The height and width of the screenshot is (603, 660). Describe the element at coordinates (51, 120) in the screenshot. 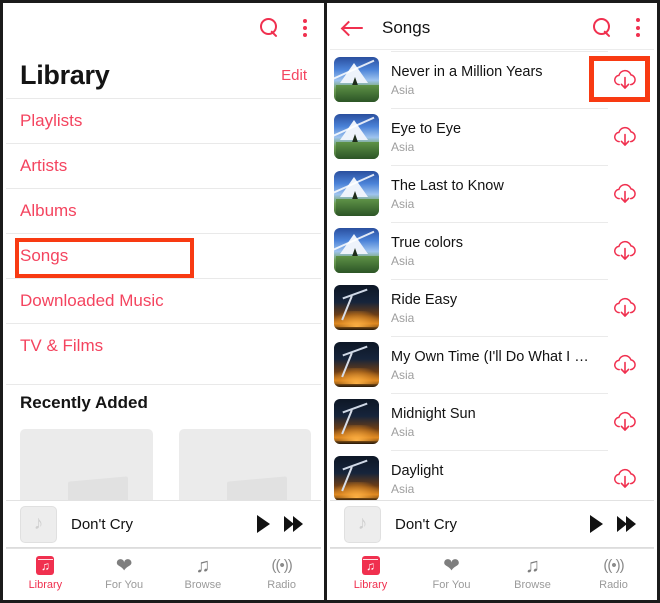

I see `library-item-label: Playlists` at that location.